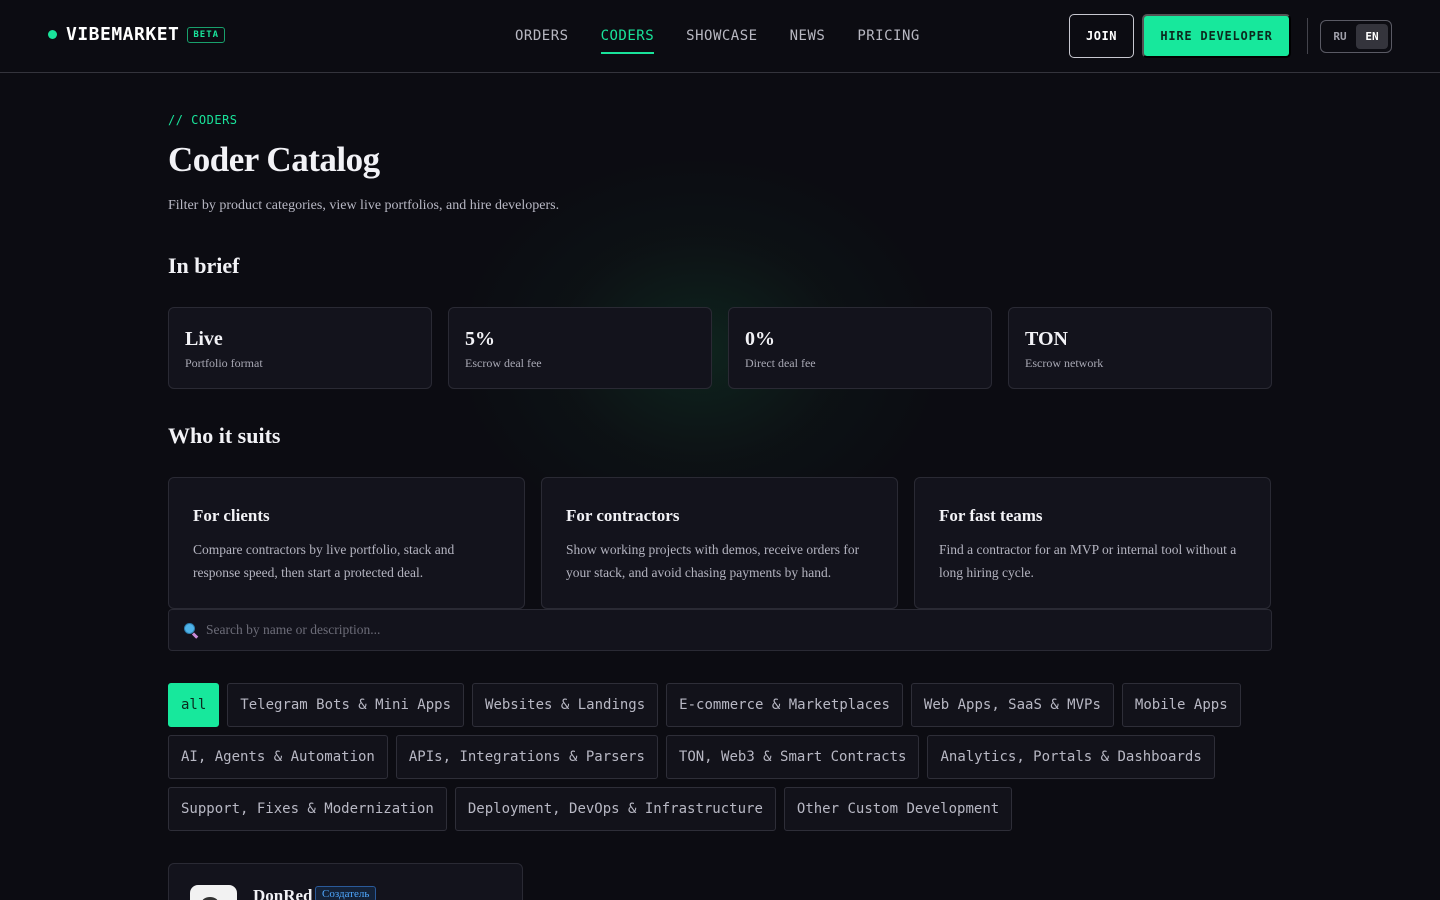 The height and width of the screenshot is (900, 1440). What do you see at coordinates (503, 363) in the screenshot?
I see `stat-label: Escrow deal fee` at bounding box center [503, 363].